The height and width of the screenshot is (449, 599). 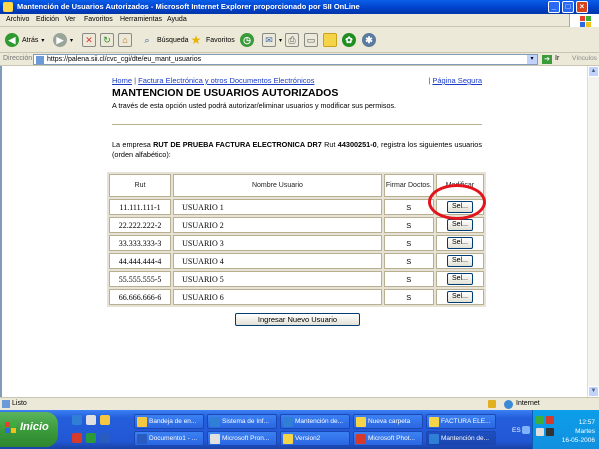 What do you see at coordinates (299, 403) in the screenshot?
I see `status-bar: Listo Internet` at bounding box center [299, 403].